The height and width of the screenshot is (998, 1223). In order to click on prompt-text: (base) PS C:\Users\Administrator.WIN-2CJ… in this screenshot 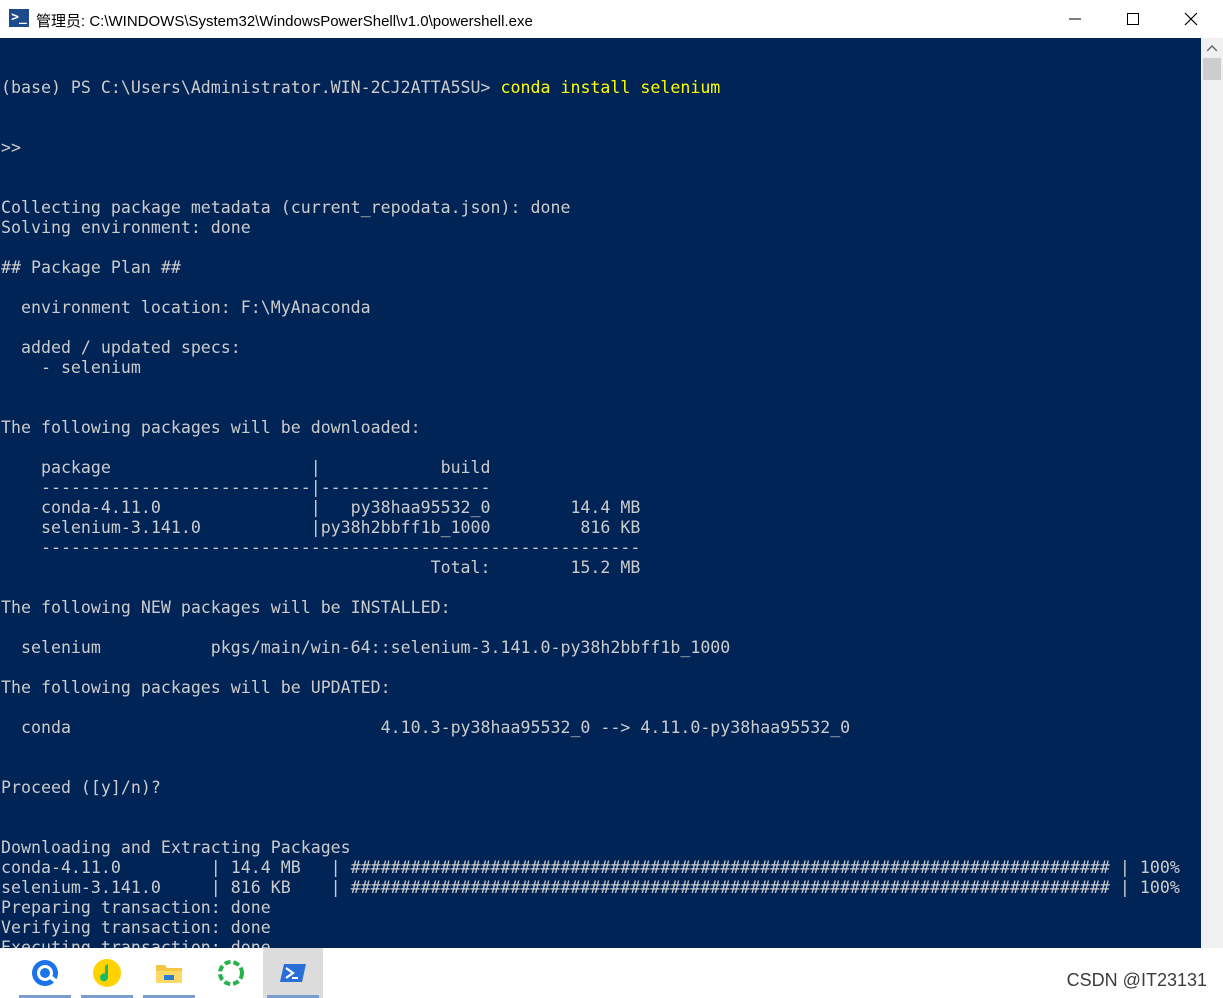, I will do `click(251, 87)`.